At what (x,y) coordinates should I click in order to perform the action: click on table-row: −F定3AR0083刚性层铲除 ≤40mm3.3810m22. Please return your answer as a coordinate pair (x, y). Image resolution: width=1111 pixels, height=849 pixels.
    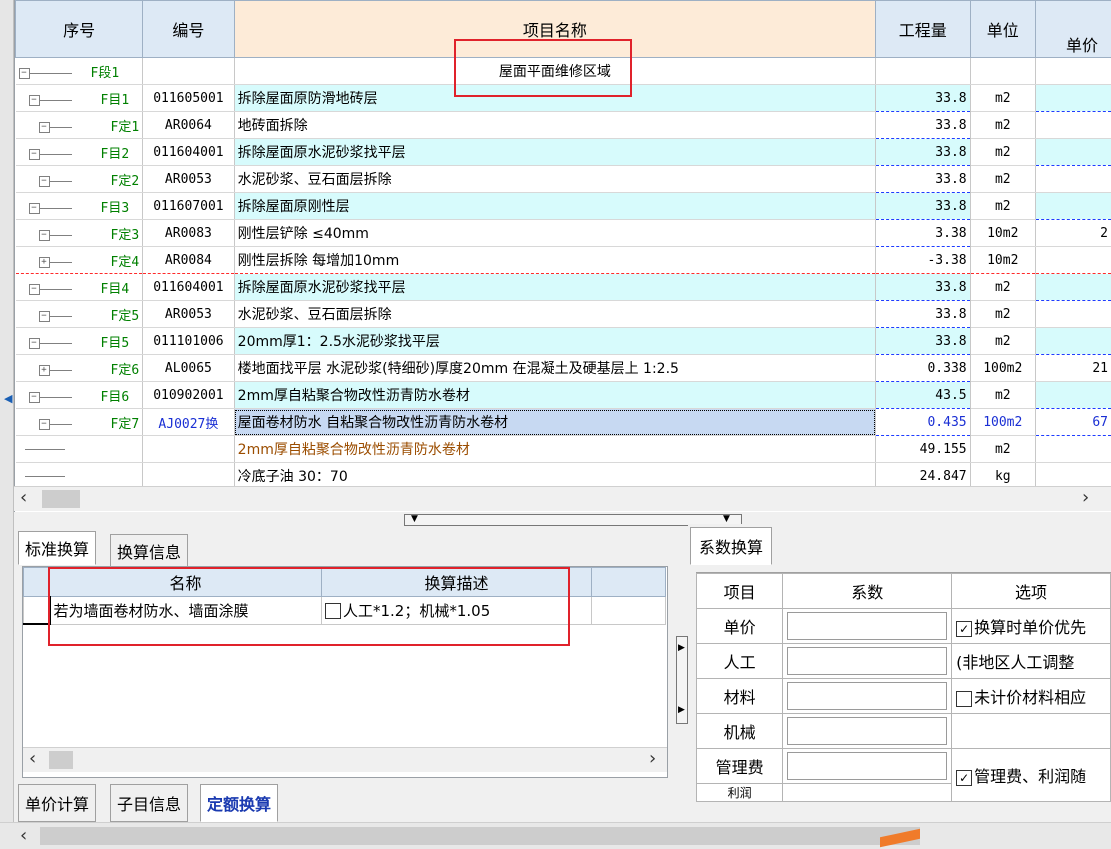
    Looking at the image, I should click on (563, 233).